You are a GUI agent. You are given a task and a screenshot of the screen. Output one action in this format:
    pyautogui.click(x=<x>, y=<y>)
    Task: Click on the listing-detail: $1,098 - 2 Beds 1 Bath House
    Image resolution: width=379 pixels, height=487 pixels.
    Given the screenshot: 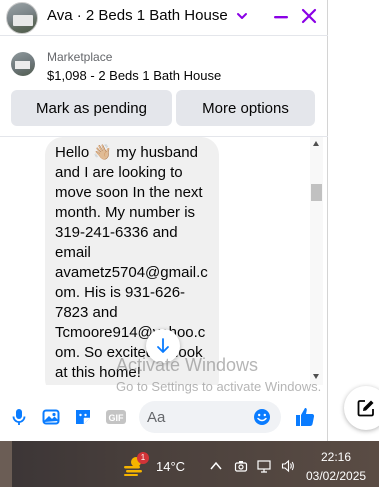 What is the action you would take?
    pyautogui.click(x=134, y=75)
    